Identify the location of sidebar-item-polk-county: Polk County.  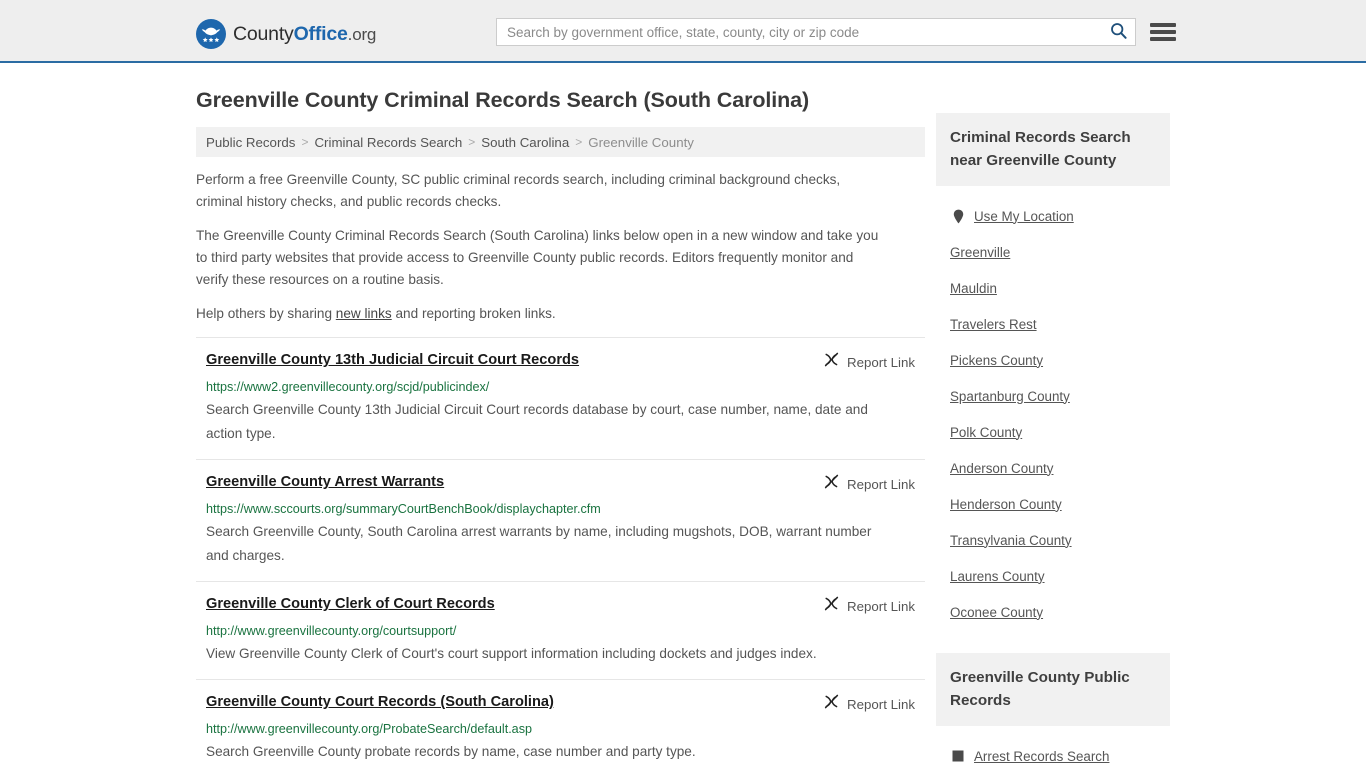
(1060, 432).